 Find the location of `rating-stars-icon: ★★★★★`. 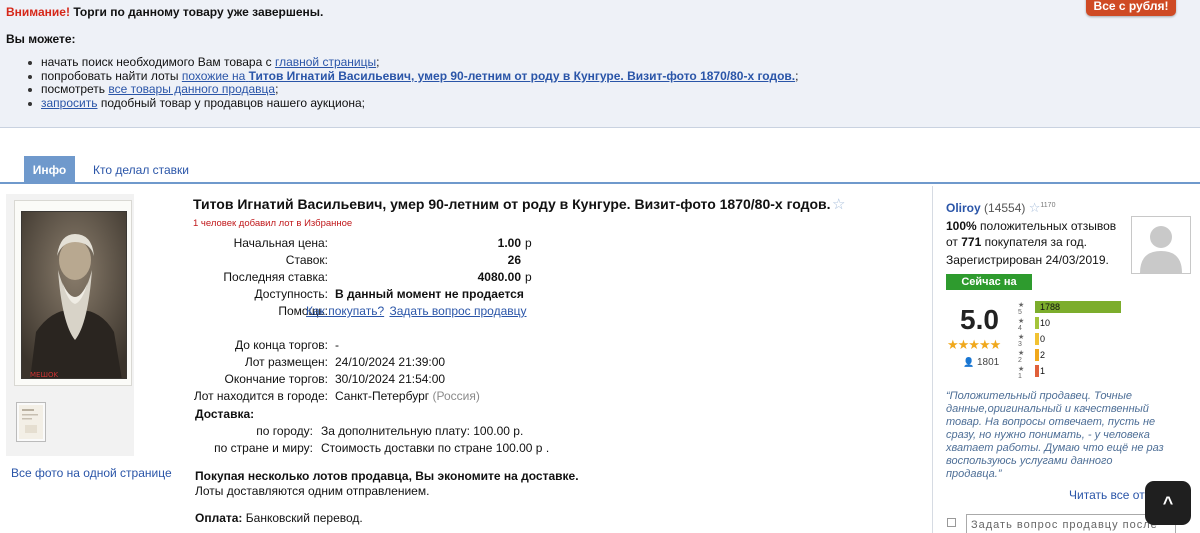

rating-stars-icon: ★★★★★ is located at coordinates (974, 344).